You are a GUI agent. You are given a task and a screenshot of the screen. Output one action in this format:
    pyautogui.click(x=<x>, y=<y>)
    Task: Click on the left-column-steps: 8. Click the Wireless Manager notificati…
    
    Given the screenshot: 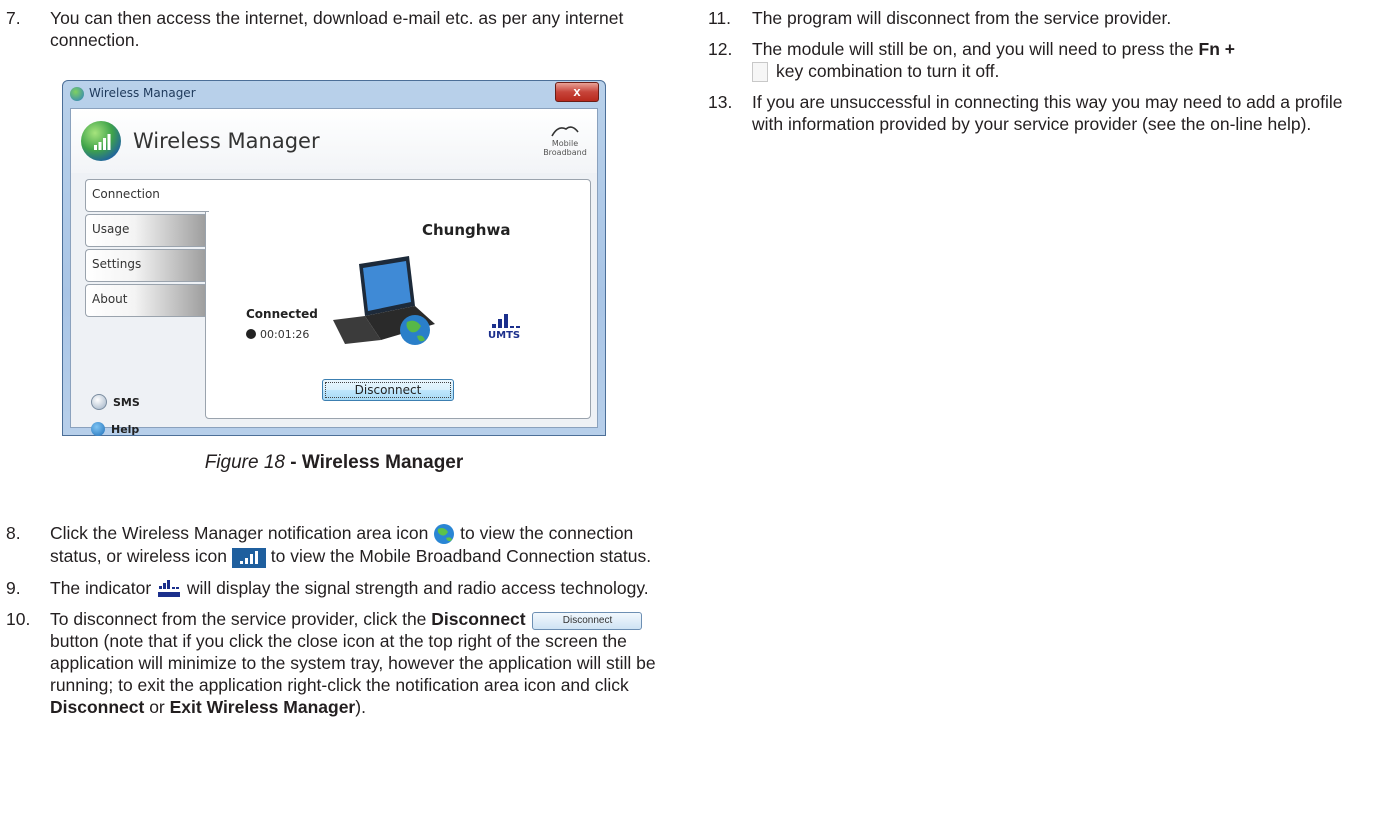 What is the action you would take?
    pyautogui.click(x=337, y=620)
    